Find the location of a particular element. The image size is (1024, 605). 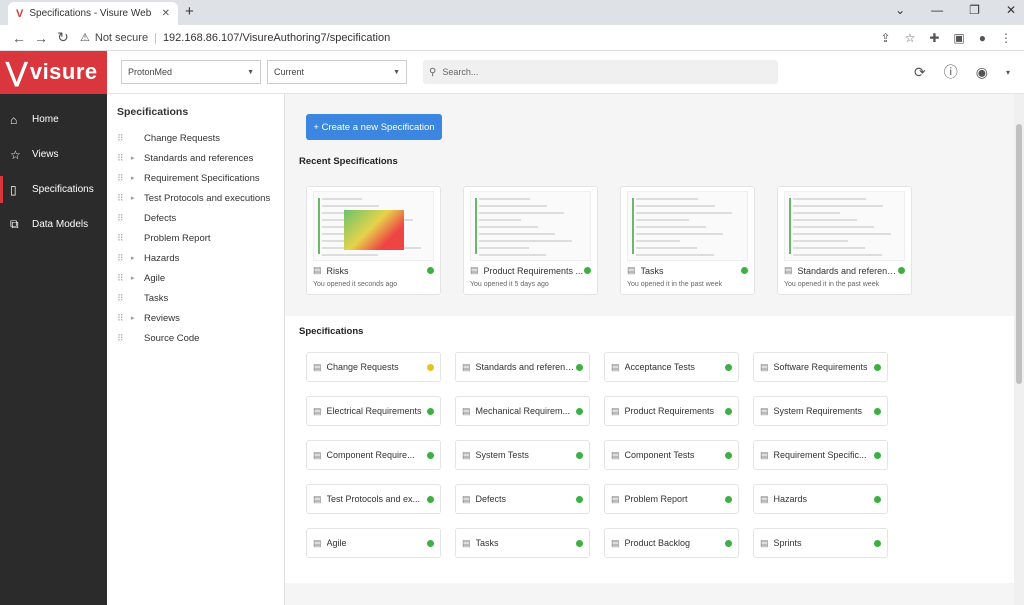

spec-card: ▤ Defects is located at coordinates (522, 499).